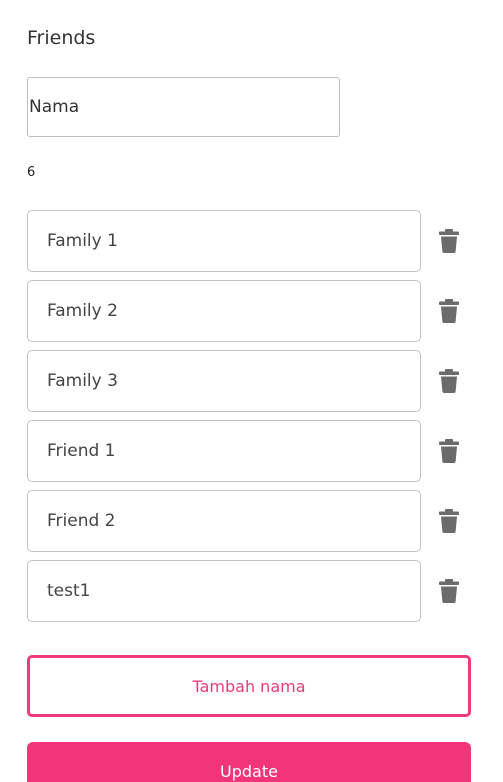  What do you see at coordinates (31, 172) in the screenshot?
I see `item-count: 6` at bounding box center [31, 172].